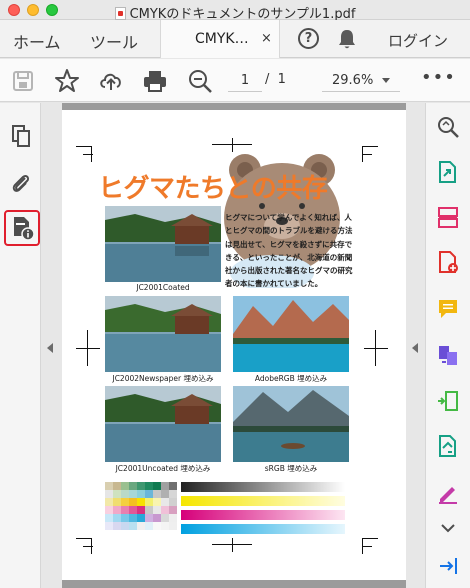 Image resolution: width=470 pixels, height=588 pixels. Describe the element at coordinates (308, 38) in the screenshot. I see `help-button: ?` at that location.